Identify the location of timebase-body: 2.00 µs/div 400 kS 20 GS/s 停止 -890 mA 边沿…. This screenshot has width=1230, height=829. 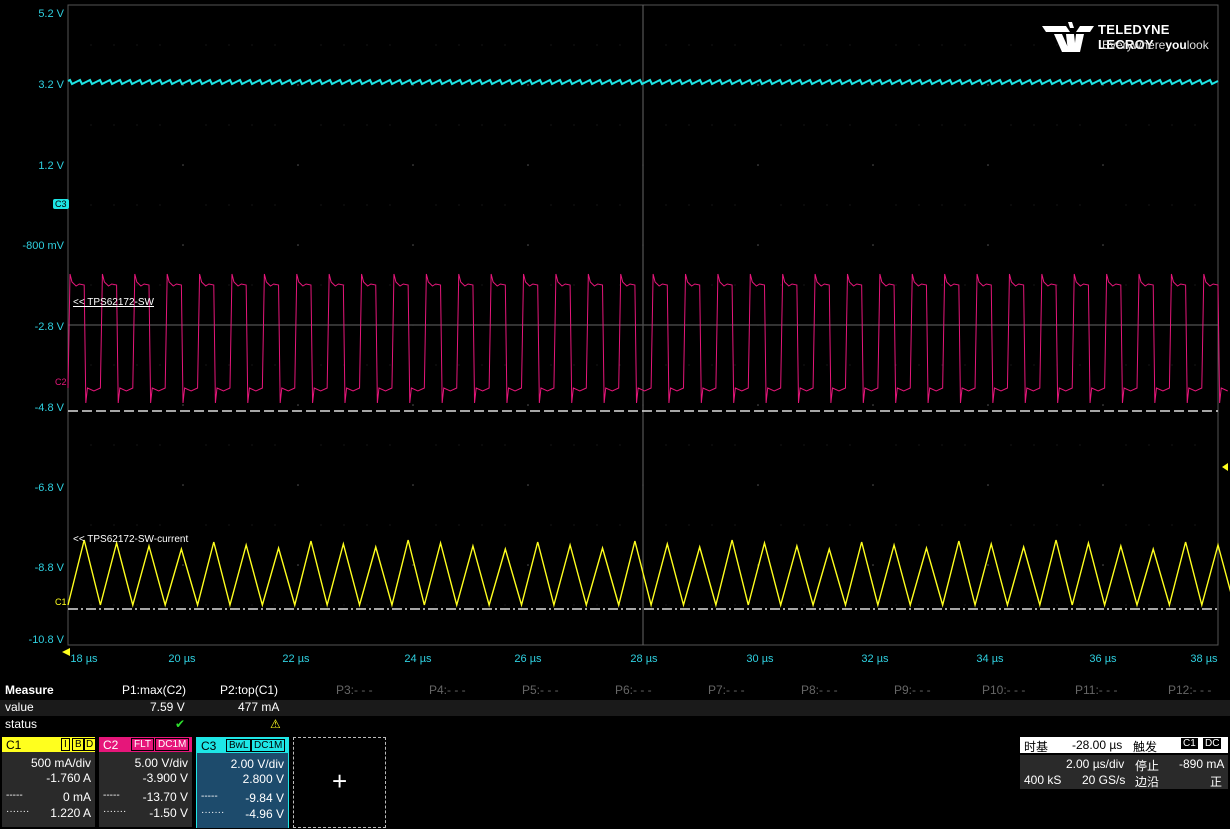
(1124, 772).